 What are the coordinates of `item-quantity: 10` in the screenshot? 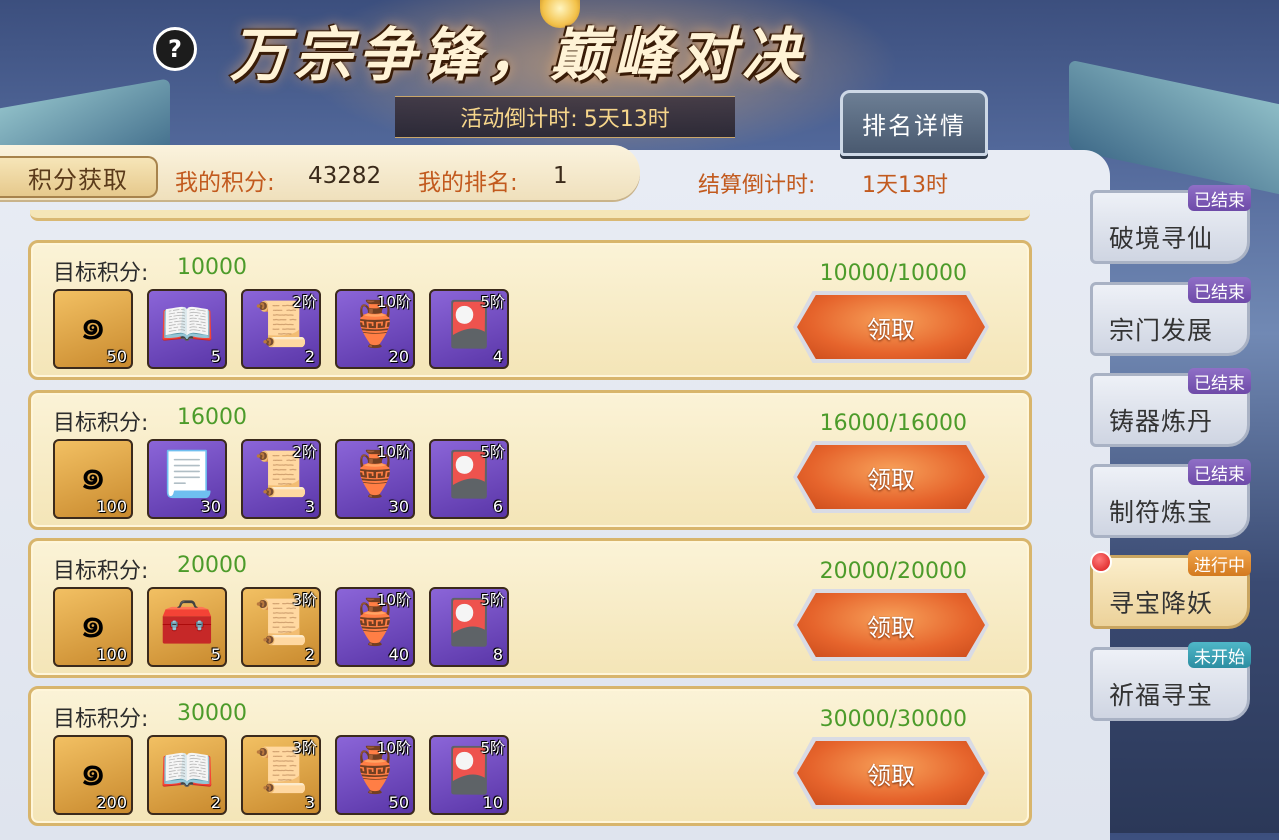 It's located at (492, 802).